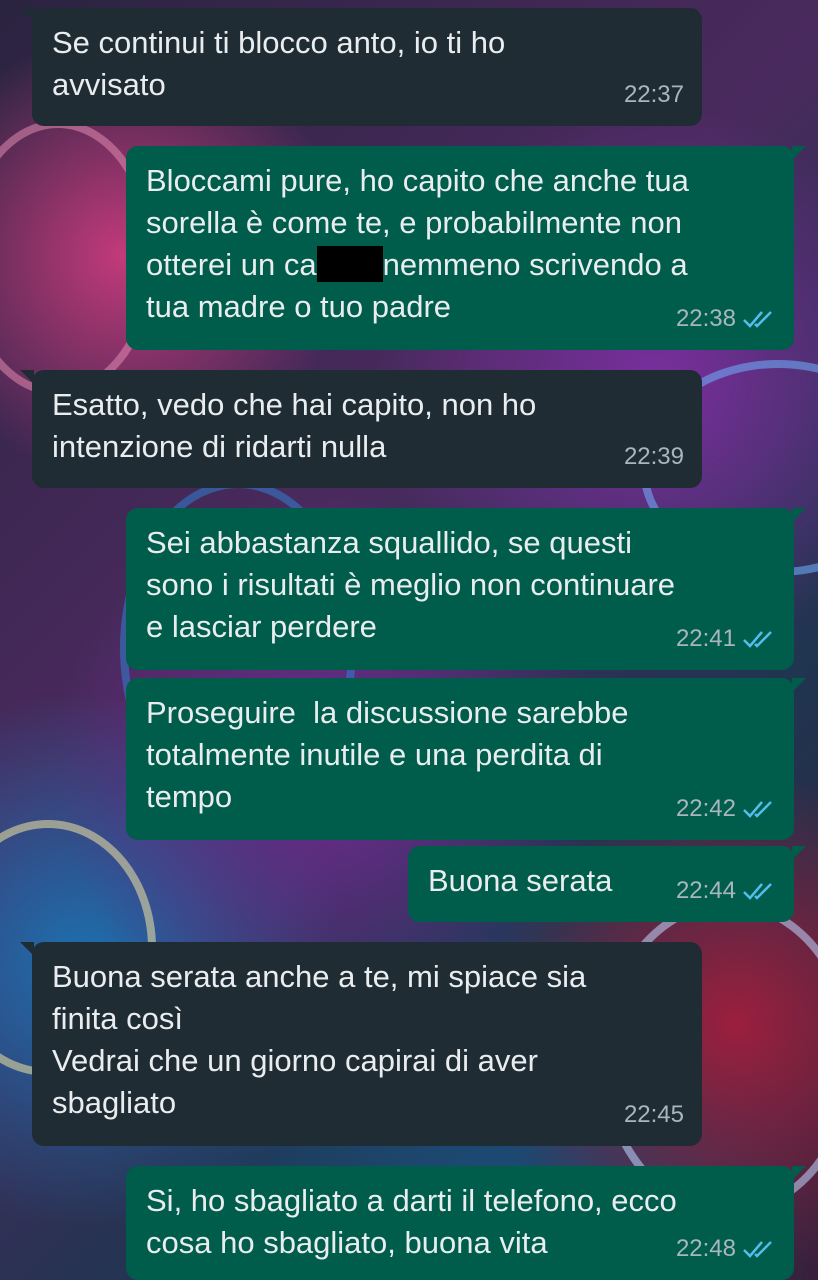  Describe the element at coordinates (653, 94) in the screenshot. I see `message-time: 22:37` at that location.